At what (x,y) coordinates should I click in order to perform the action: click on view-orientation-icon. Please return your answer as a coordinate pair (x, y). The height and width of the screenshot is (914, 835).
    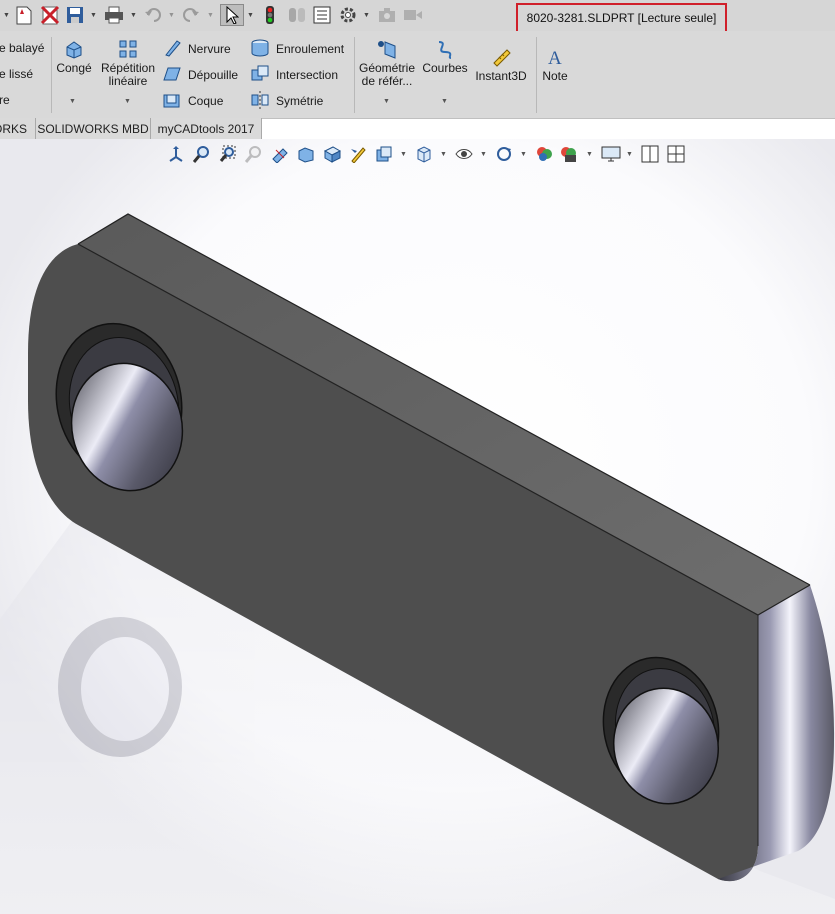
    Looking at the image, I should click on (332, 154).